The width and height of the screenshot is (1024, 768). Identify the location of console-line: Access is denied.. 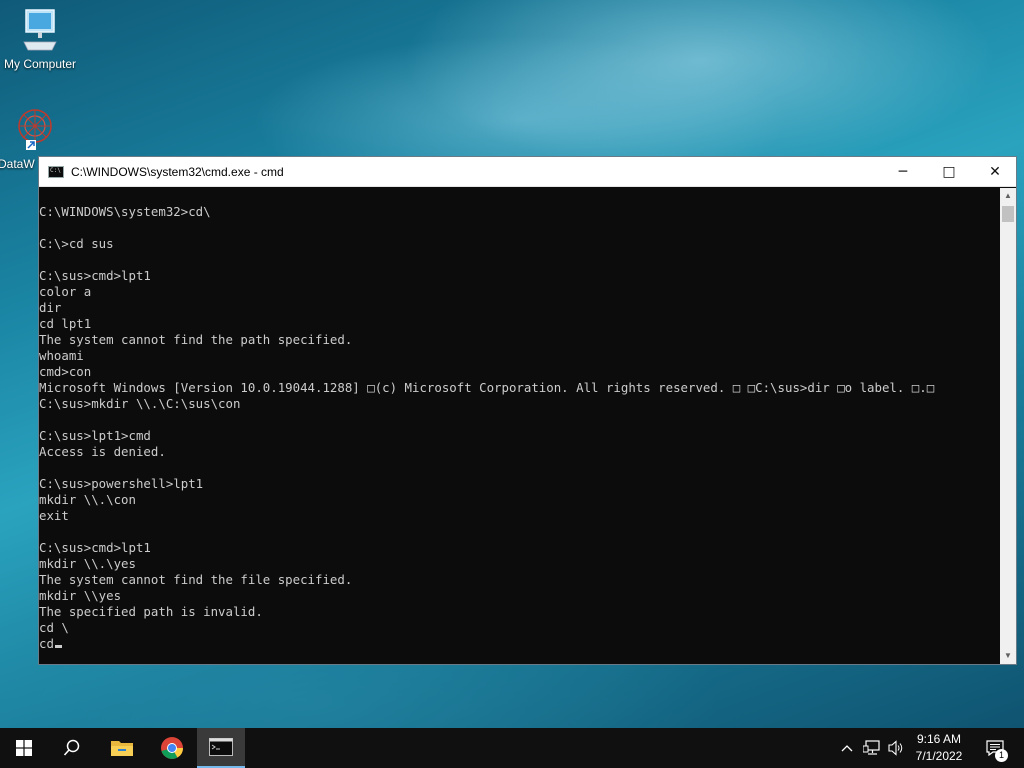
(102, 451).